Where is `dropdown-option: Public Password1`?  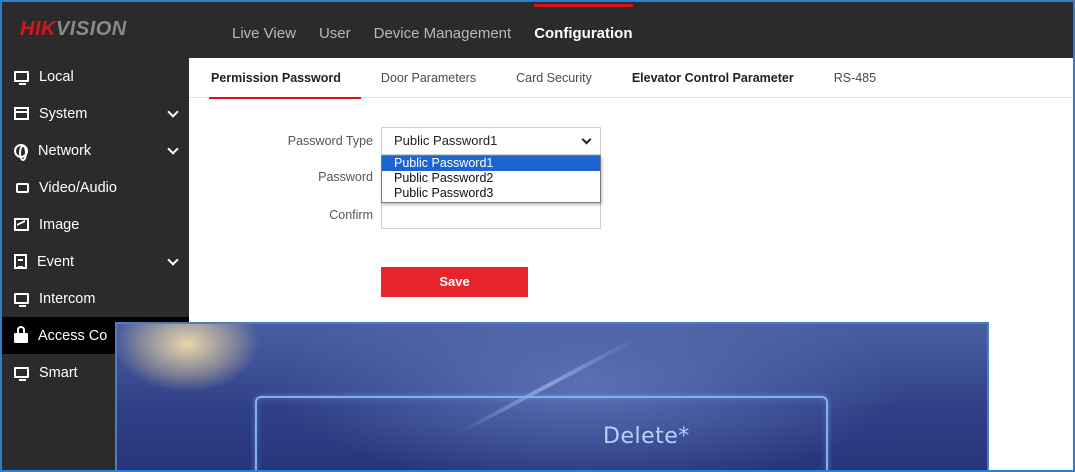
dropdown-option: Public Password1 is located at coordinates (491, 163).